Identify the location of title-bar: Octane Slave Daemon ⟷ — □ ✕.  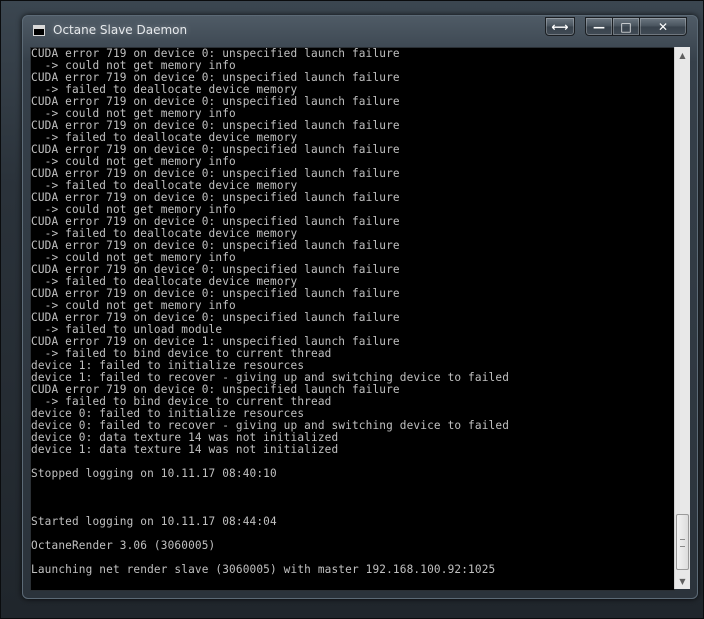
(360, 32).